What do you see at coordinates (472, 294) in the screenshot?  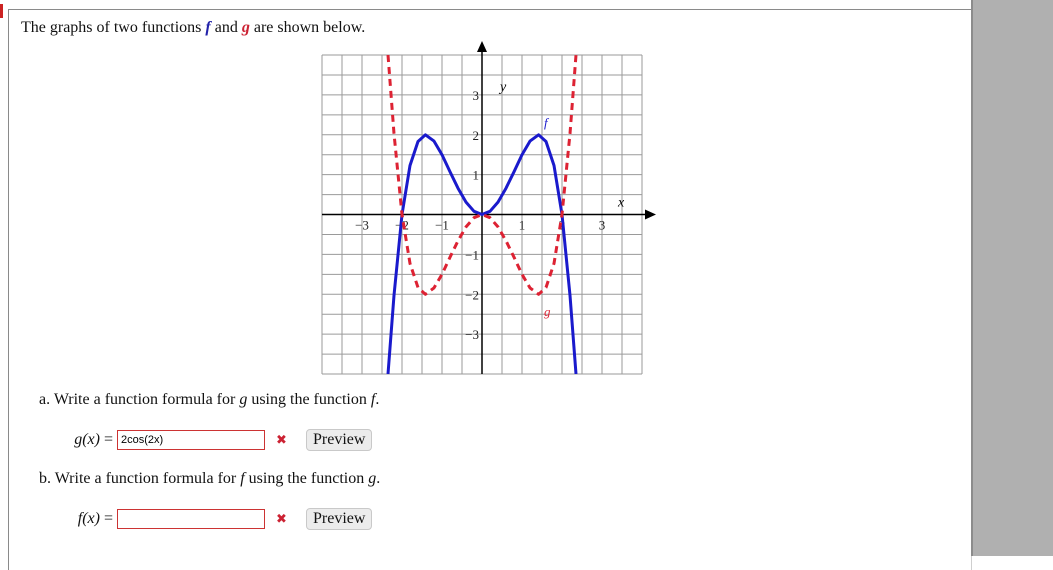 I see `y-tick-label: −2` at bounding box center [472, 294].